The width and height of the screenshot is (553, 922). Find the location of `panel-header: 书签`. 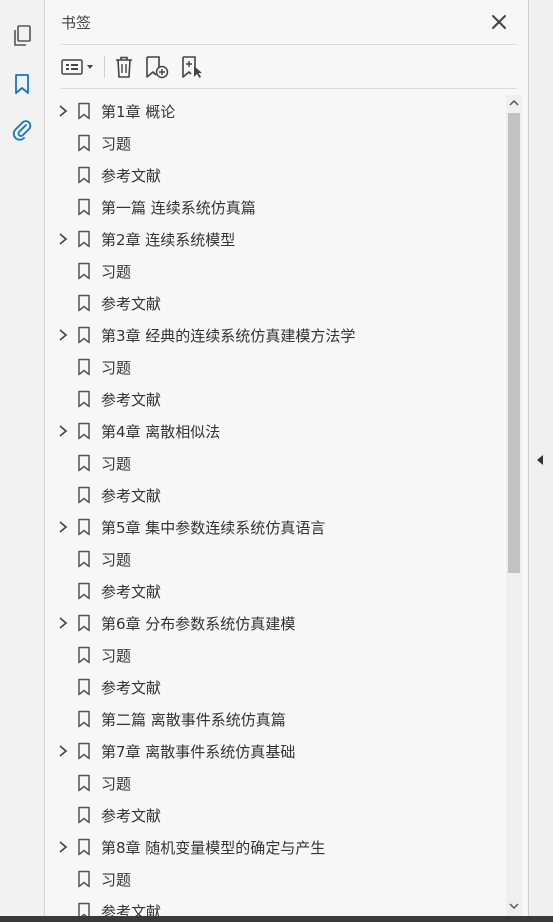

panel-header: 书签 is located at coordinates (286, 22).